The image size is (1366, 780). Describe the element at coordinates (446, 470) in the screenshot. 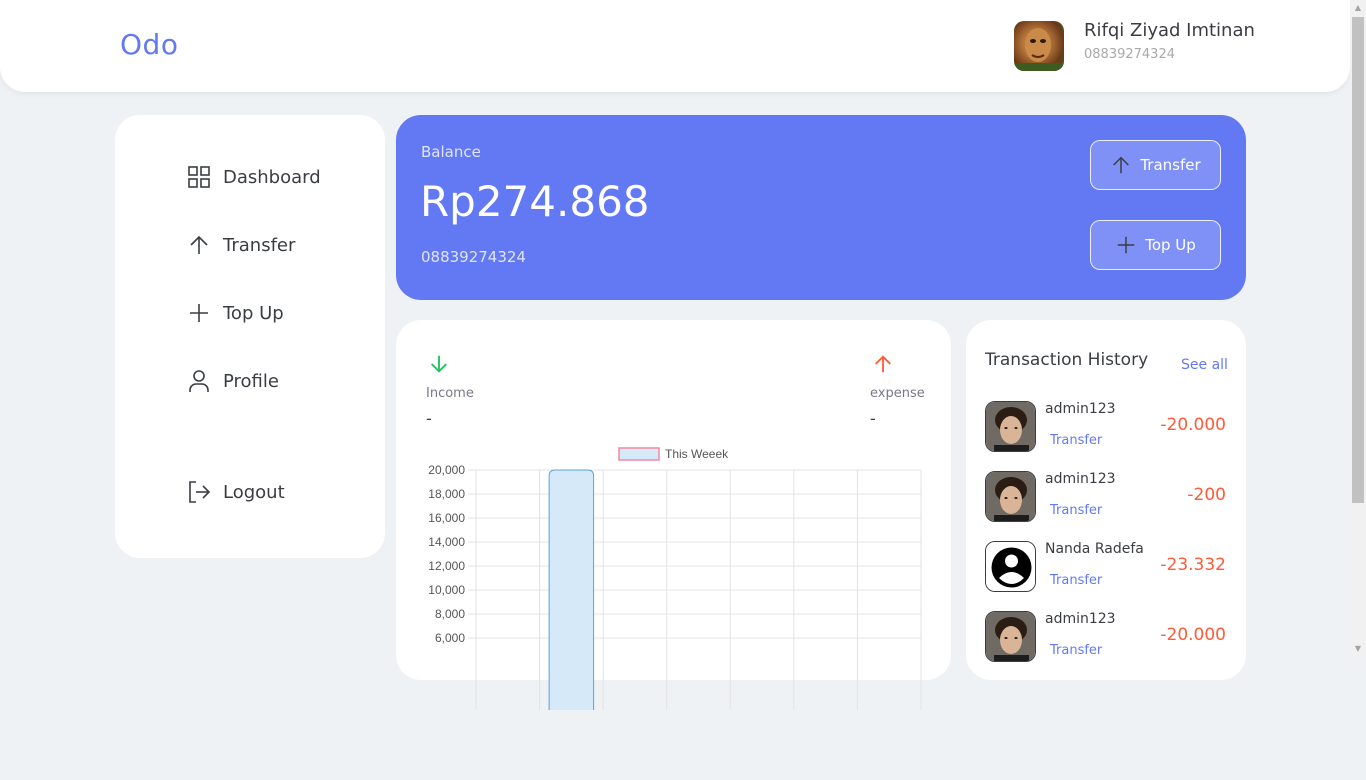

I see `y-tick-label: 20,000` at that location.